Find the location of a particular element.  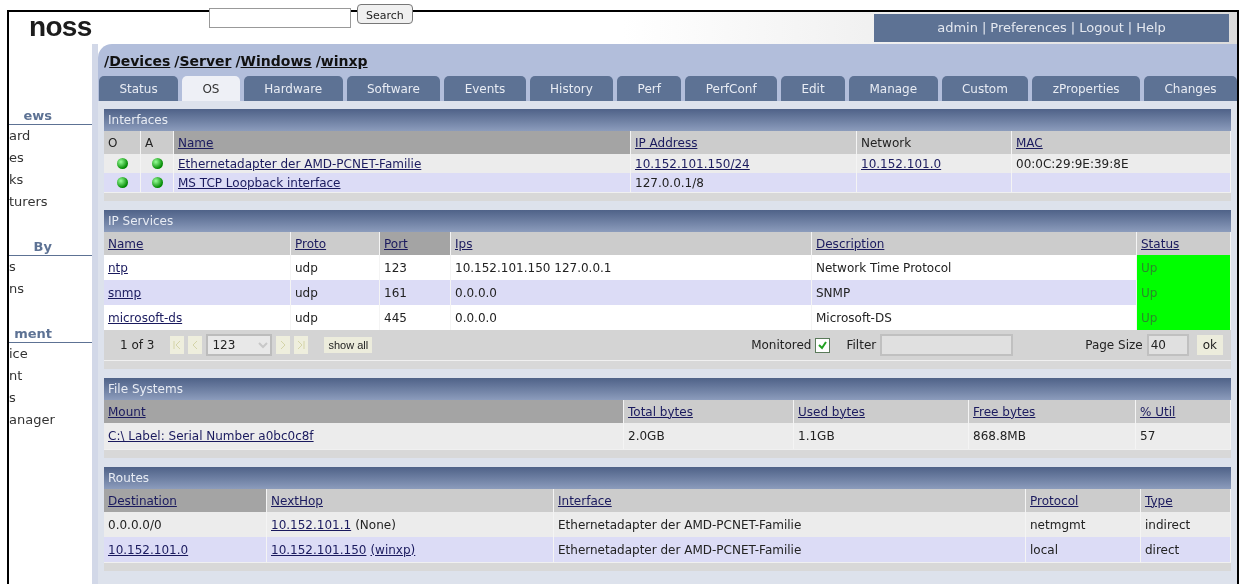

cell-link: 10.152.101.150/24 is located at coordinates (692, 163).